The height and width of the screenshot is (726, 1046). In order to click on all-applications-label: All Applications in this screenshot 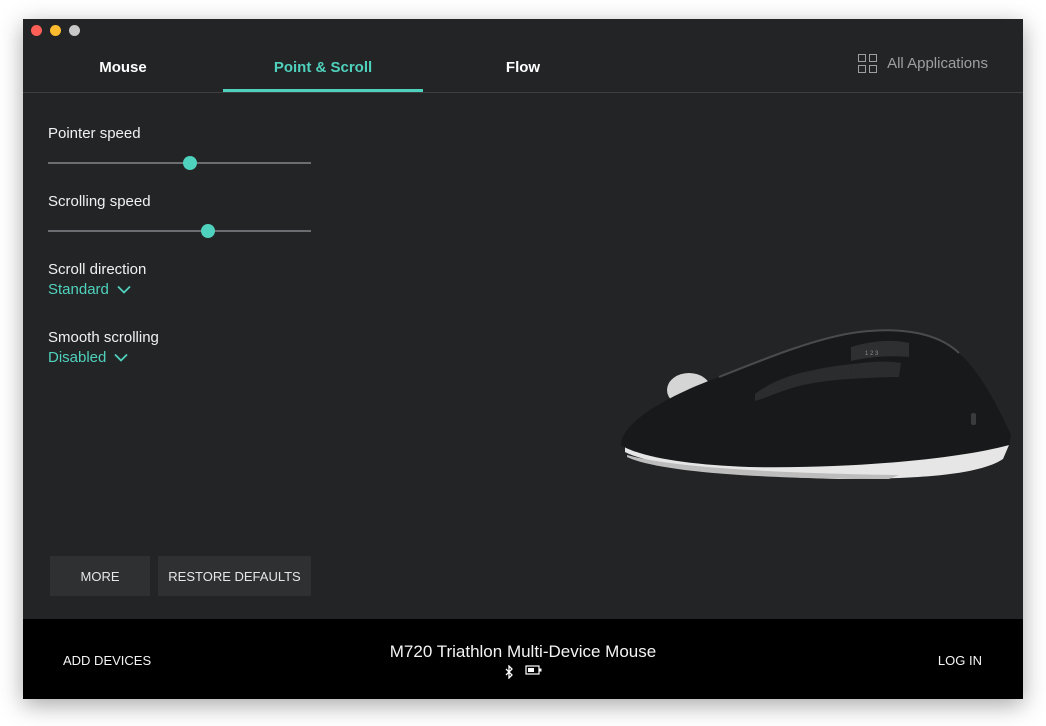, I will do `click(937, 63)`.